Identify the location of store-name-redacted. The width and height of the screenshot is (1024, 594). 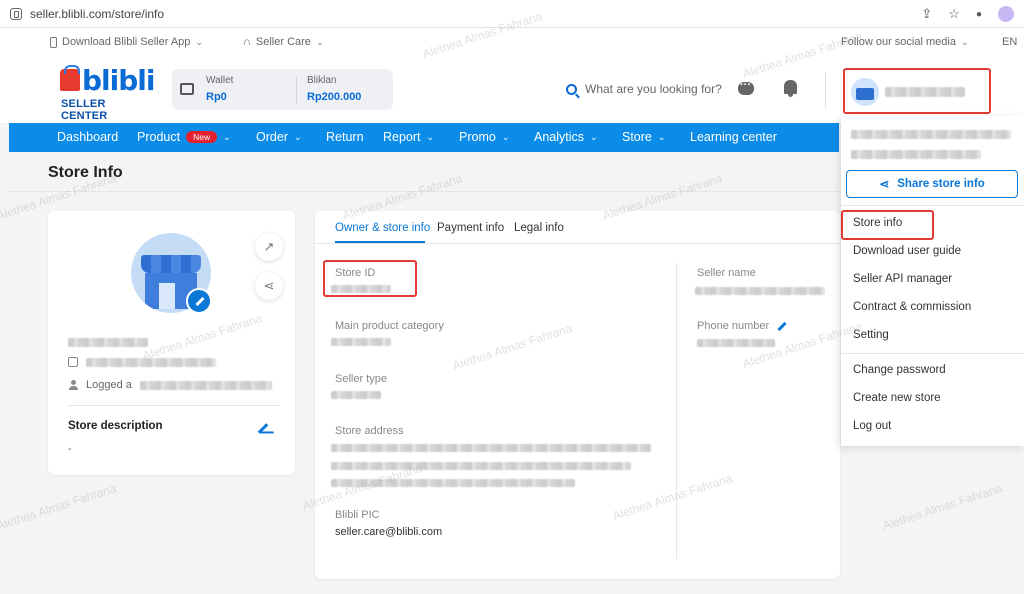
(108, 342).